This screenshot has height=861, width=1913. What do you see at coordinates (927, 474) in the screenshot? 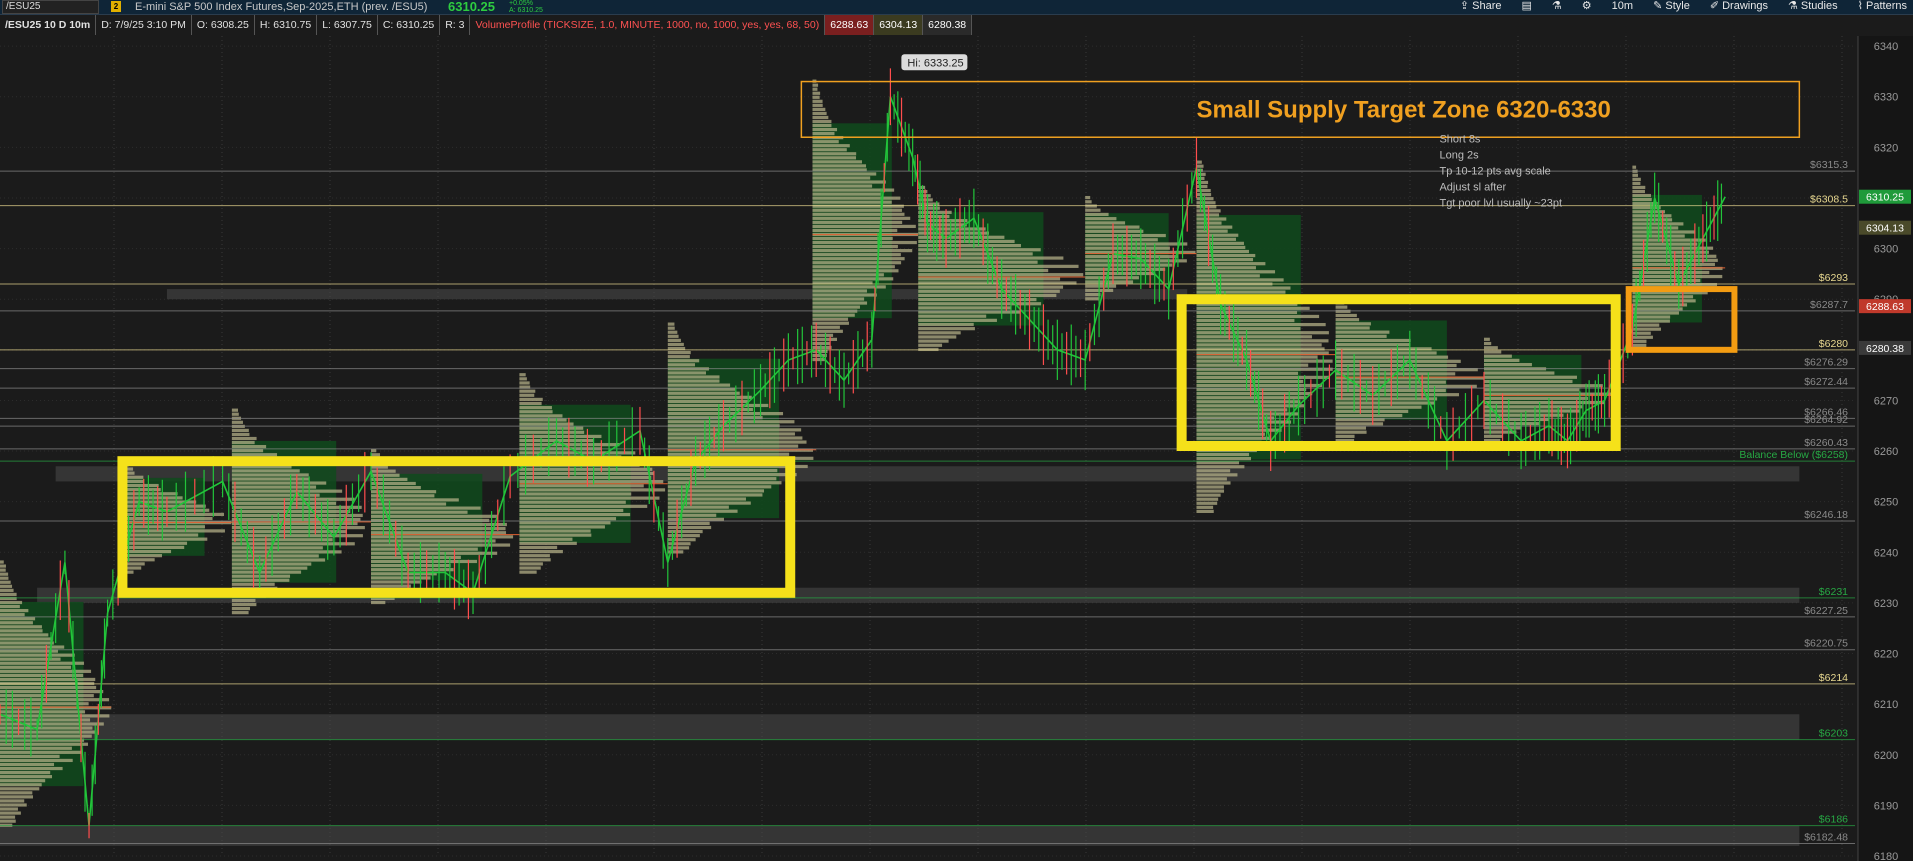
I see `grey-band` at bounding box center [927, 474].